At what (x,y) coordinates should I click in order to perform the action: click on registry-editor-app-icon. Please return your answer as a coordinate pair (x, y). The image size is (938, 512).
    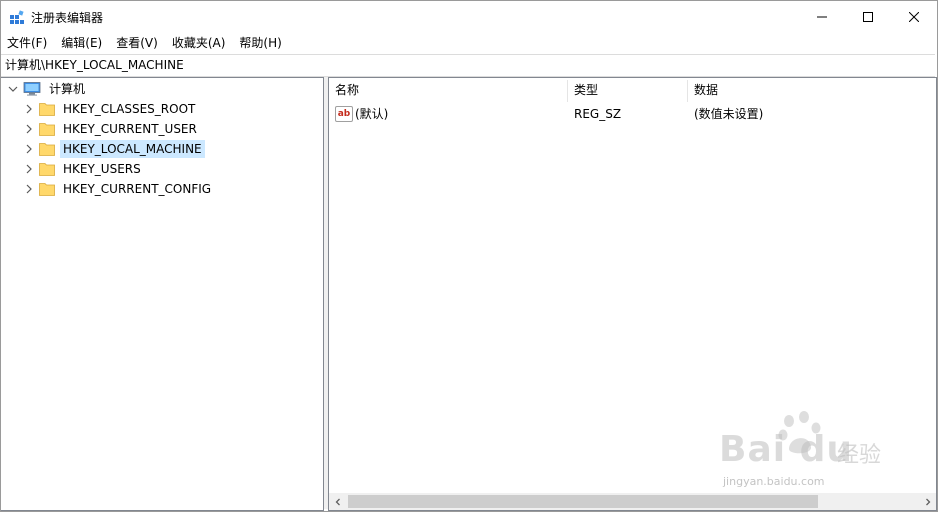
    Looking at the image, I should click on (17, 18).